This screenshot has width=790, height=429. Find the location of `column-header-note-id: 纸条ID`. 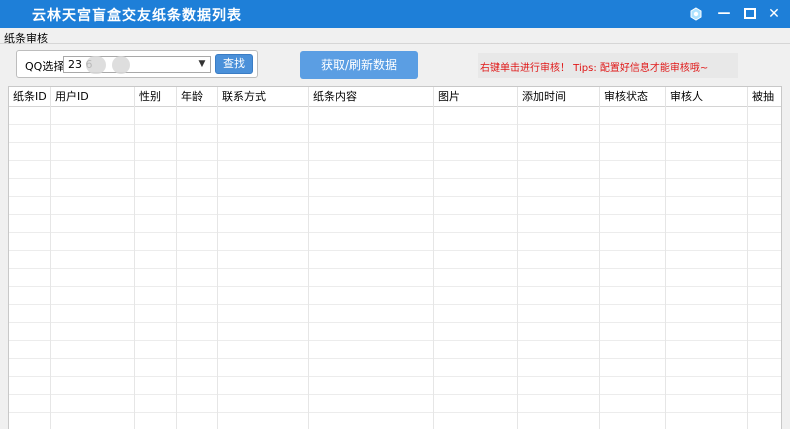

column-header-note-id: 纸条ID is located at coordinates (30, 97).